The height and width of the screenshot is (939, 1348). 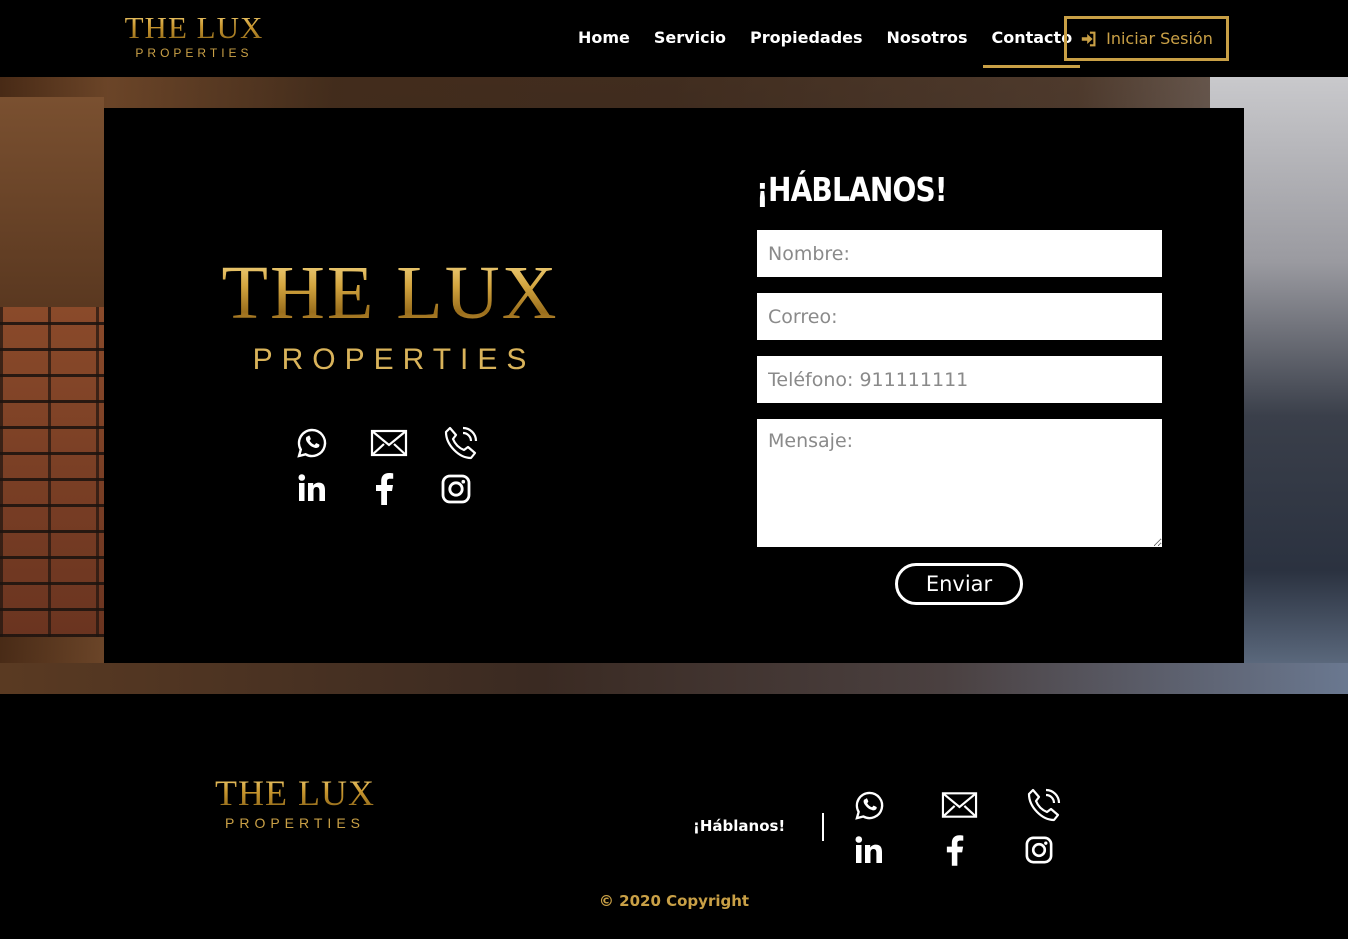 What do you see at coordinates (1159, 38) in the screenshot?
I see `login-label: Iniciar Sesión` at bounding box center [1159, 38].